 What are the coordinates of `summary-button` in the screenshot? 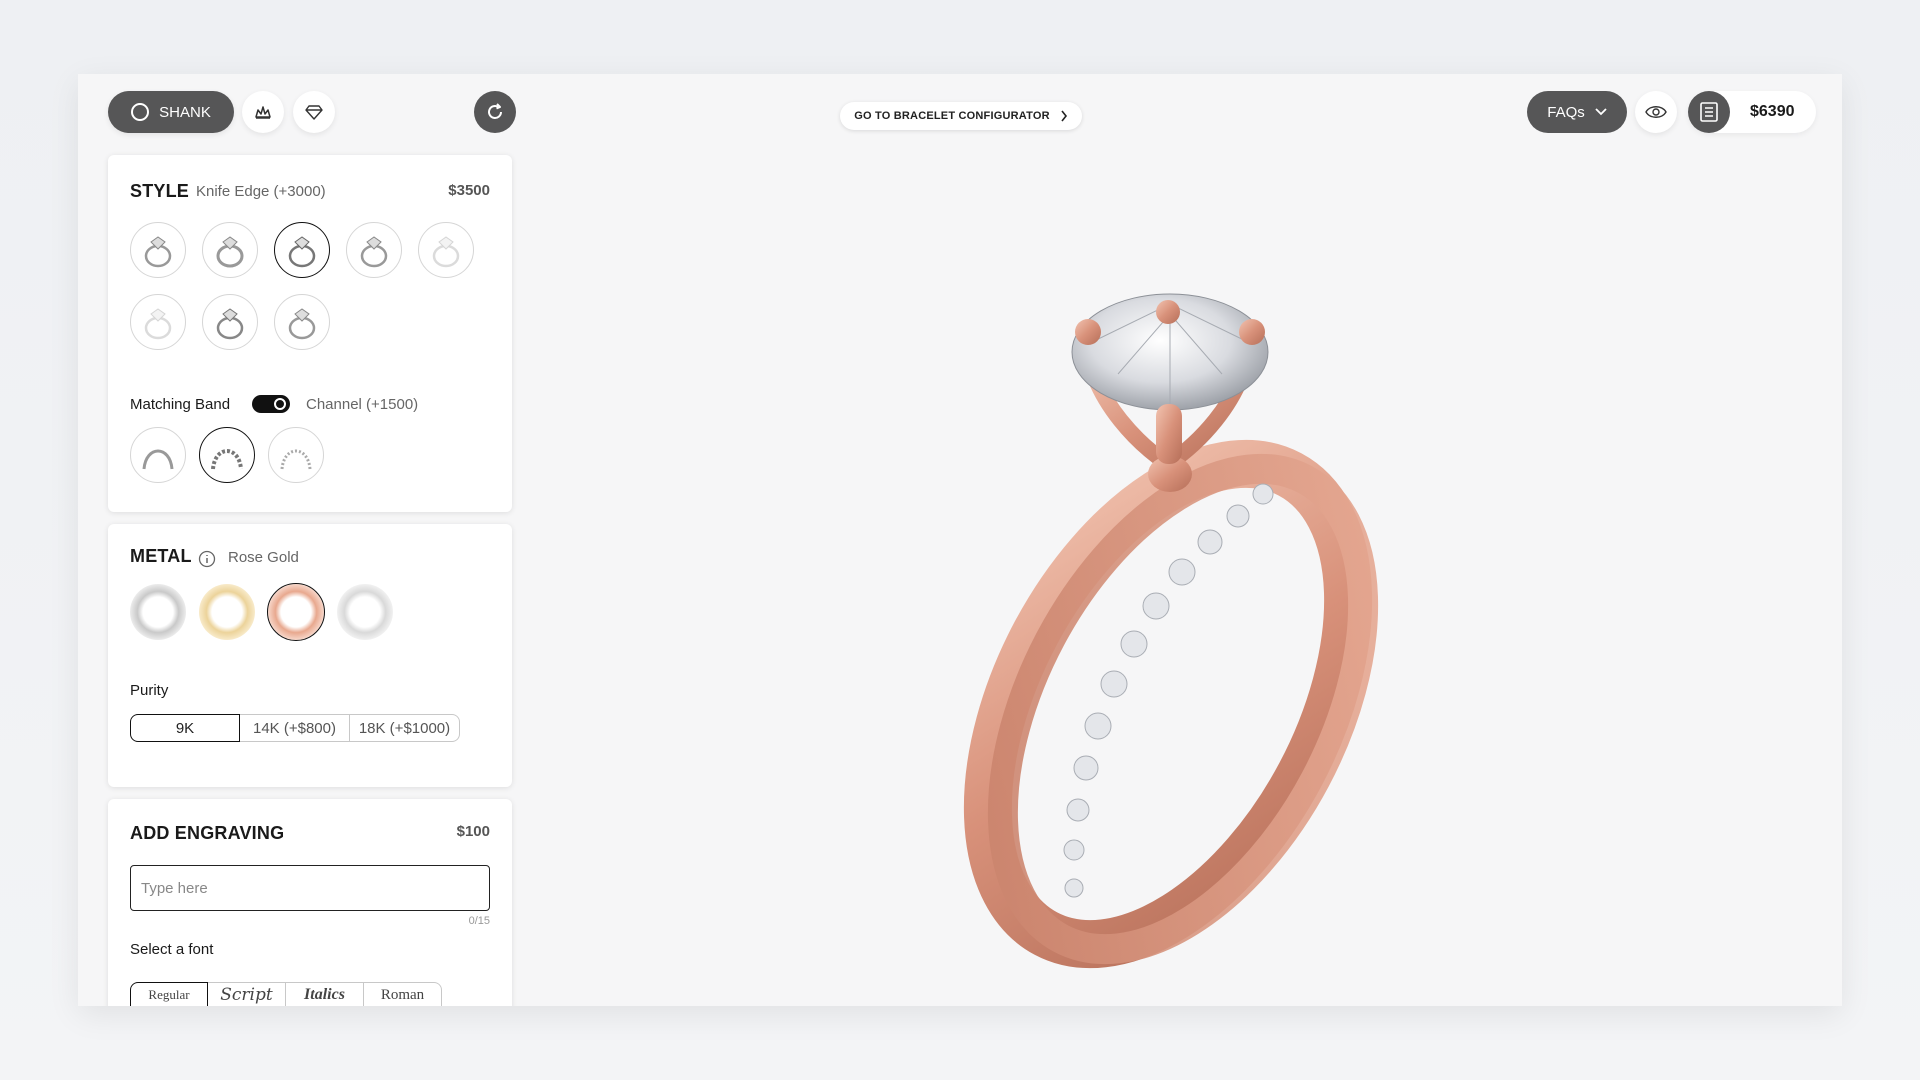 It's located at (1709, 112).